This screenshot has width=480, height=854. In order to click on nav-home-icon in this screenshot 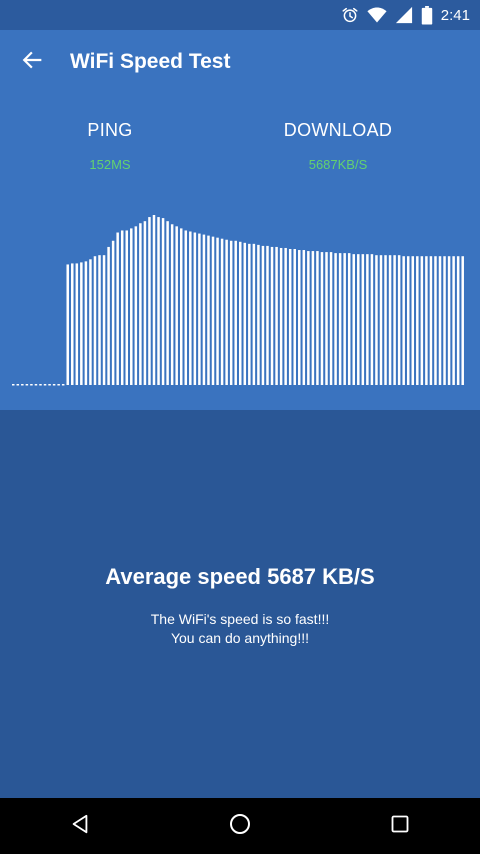, I will do `click(240, 826)`.